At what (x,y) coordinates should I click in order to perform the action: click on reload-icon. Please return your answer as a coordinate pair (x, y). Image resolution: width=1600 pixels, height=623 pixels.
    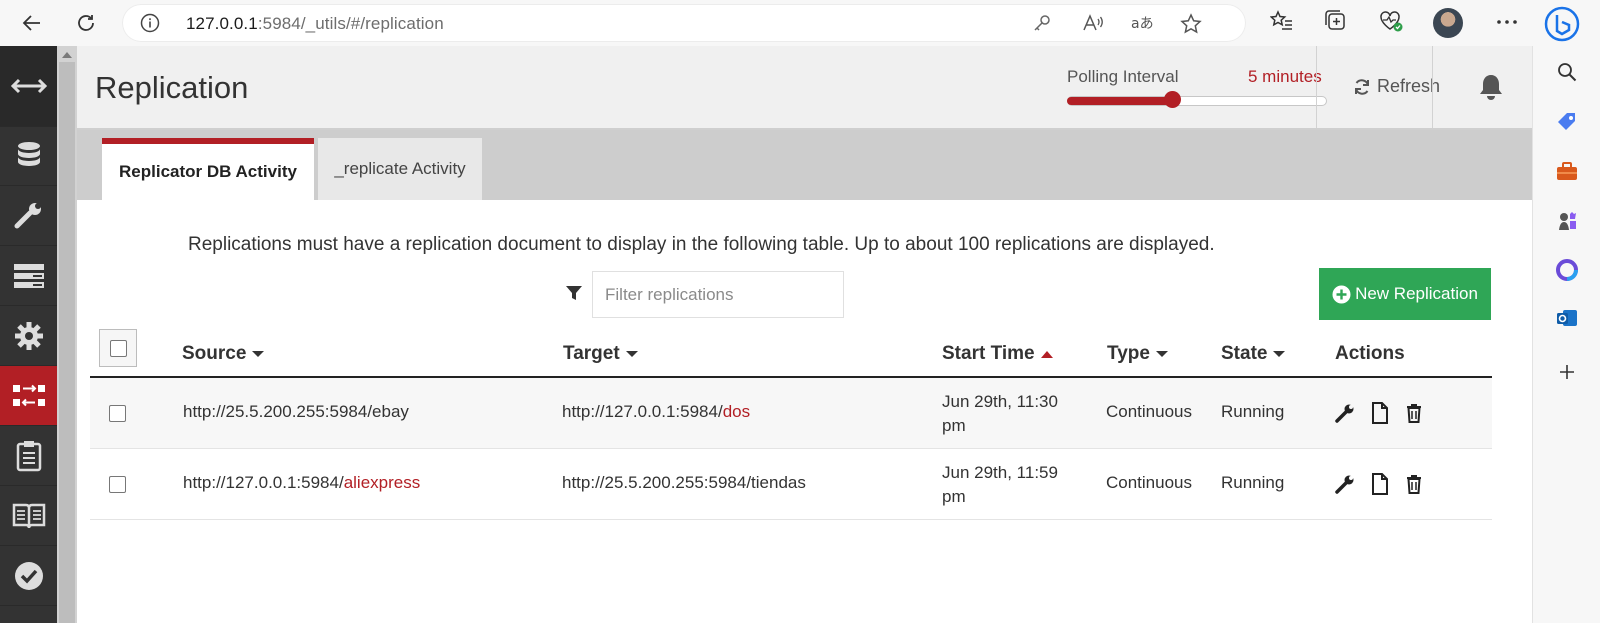
    Looking at the image, I should click on (86, 23).